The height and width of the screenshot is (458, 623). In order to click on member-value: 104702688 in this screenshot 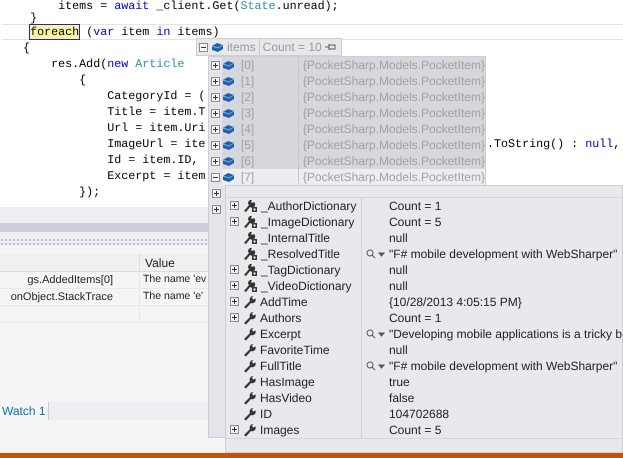, I will do `click(419, 414)`.